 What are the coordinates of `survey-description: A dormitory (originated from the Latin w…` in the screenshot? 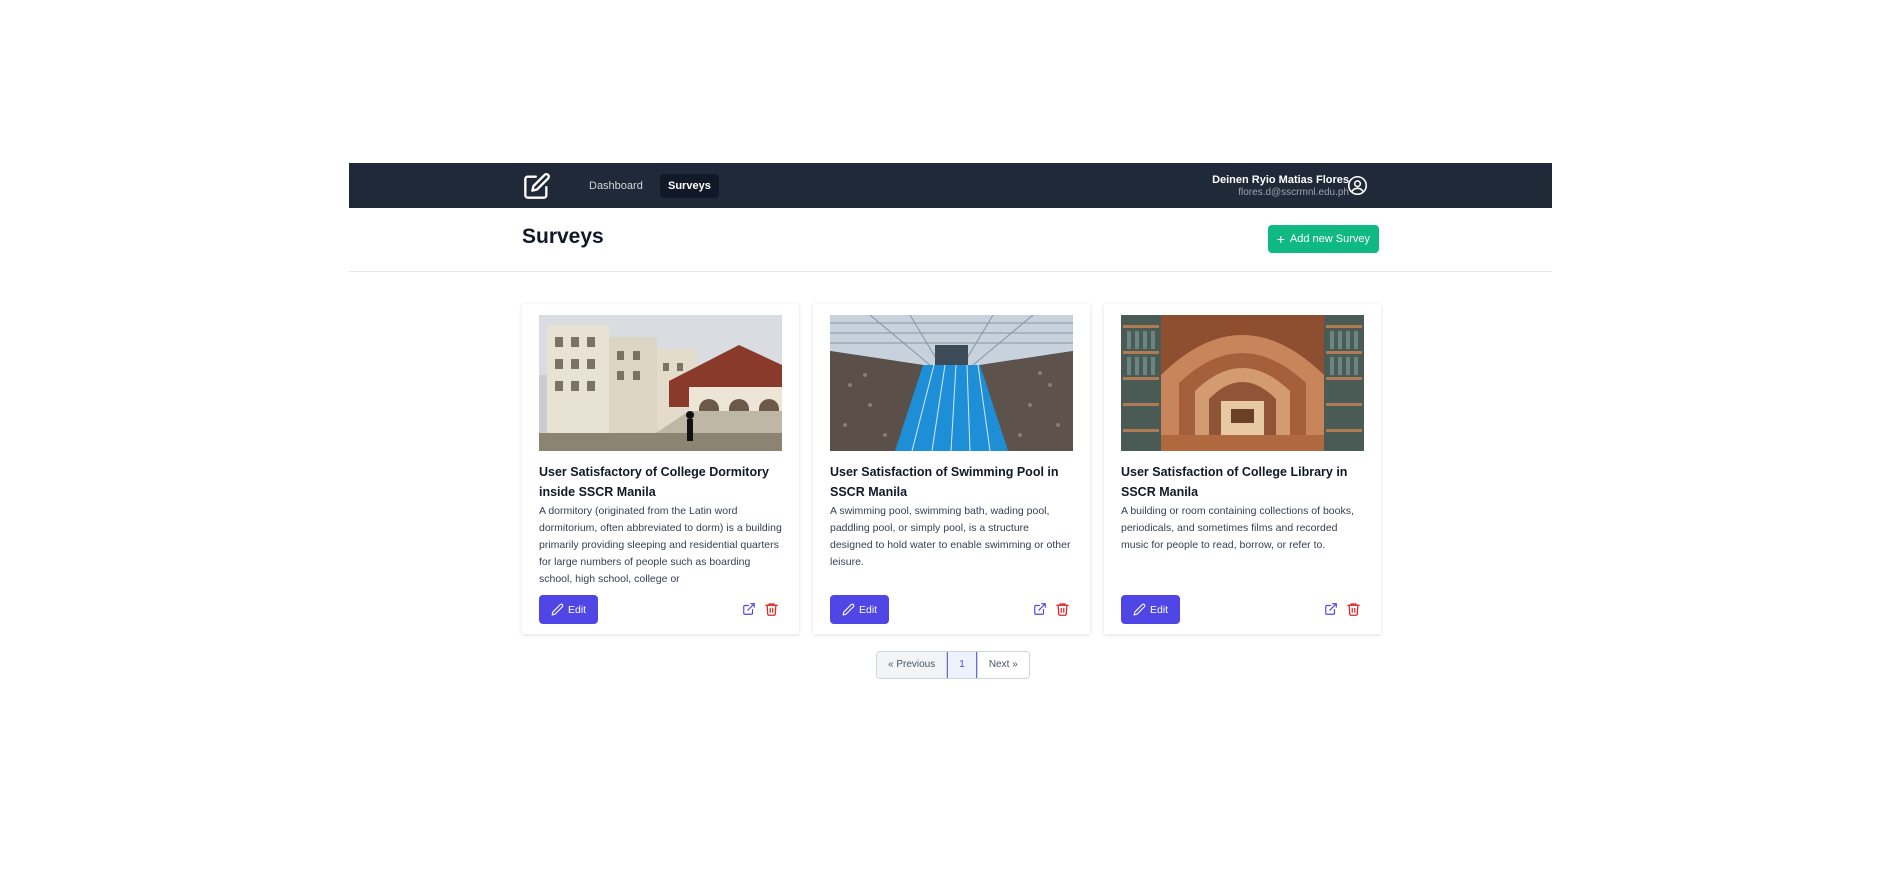 It's located at (660, 545).